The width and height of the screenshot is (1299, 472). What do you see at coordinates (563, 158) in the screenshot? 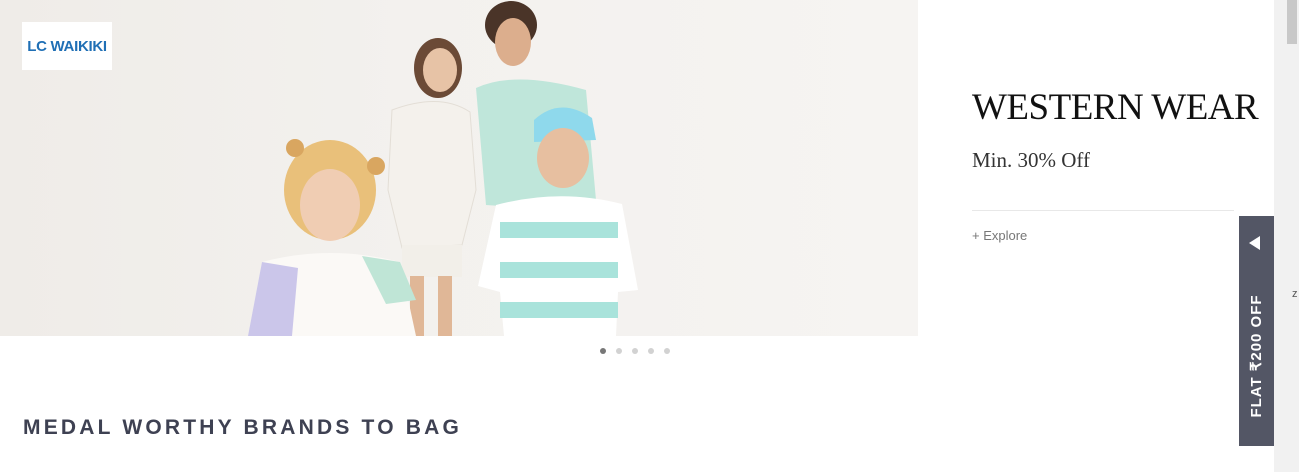
I see `boy-face` at bounding box center [563, 158].